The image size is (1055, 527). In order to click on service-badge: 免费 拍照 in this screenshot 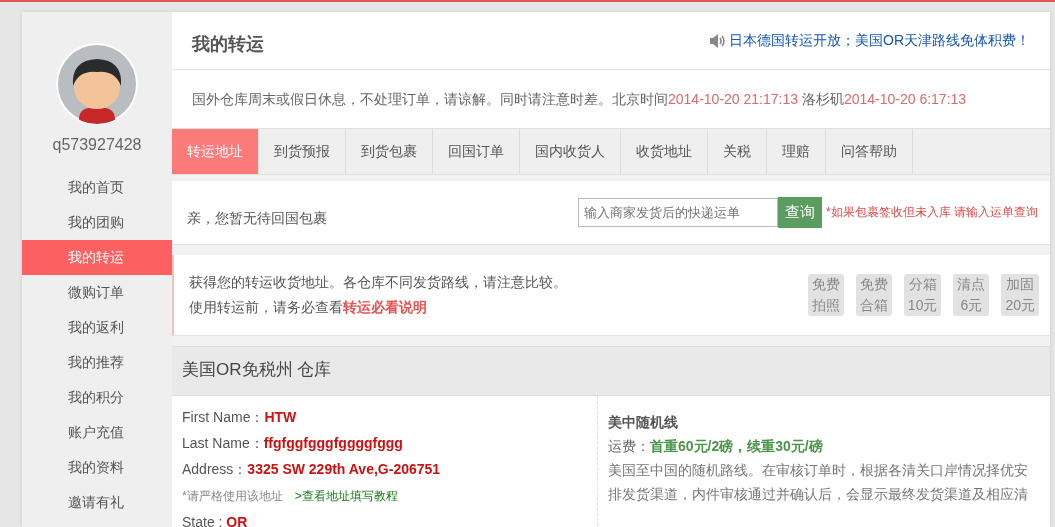, I will do `click(825, 295)`.